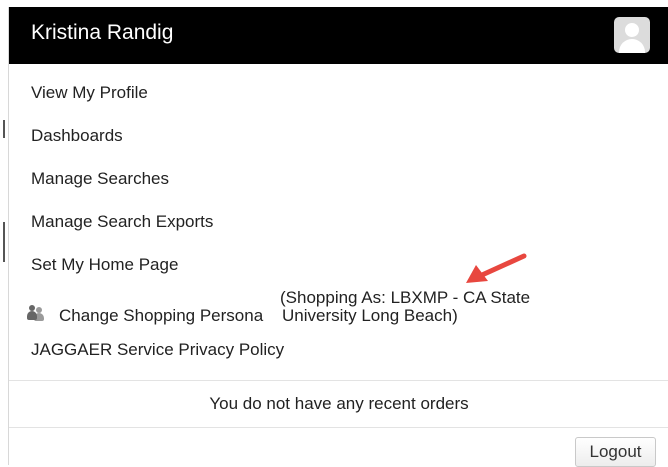 The image size is (668, 467). What do you see at coordinates (77, 136) in the screenshot?
I see `menu-item-dashboards: Dashboards` at bounding box center [77, 136].